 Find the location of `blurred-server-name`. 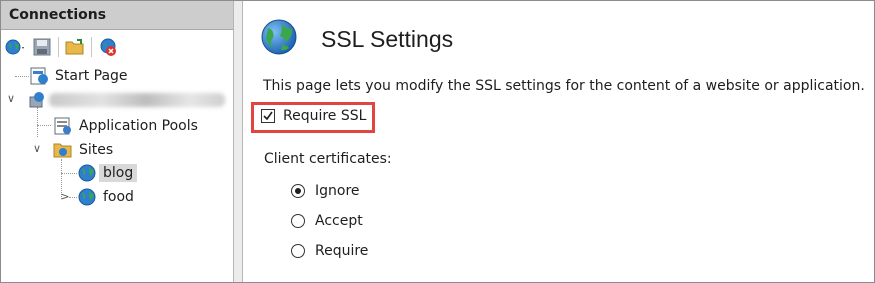

blurred-server-name is located at coordinates (137, 100).